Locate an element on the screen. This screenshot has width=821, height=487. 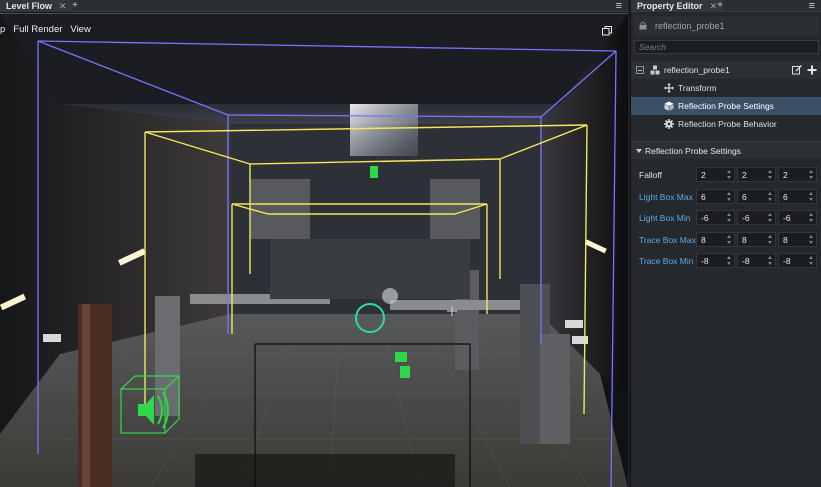
close-icon: ✕ is located at coordinates (63, 6).